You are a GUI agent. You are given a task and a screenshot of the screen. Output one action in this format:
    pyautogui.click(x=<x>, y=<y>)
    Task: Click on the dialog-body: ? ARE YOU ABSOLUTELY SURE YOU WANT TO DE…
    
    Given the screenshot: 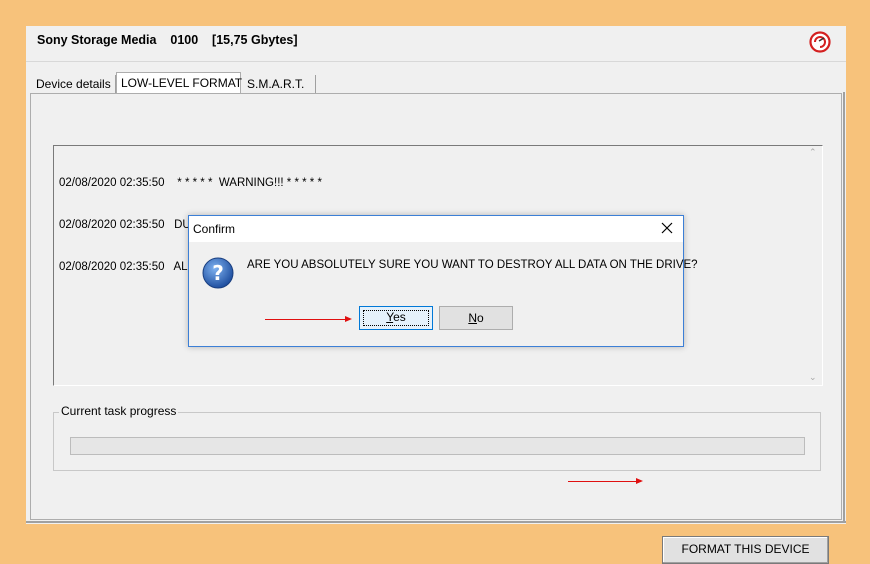 What is the action you would take?
    pyautogui.click(x=443, y=294)
    